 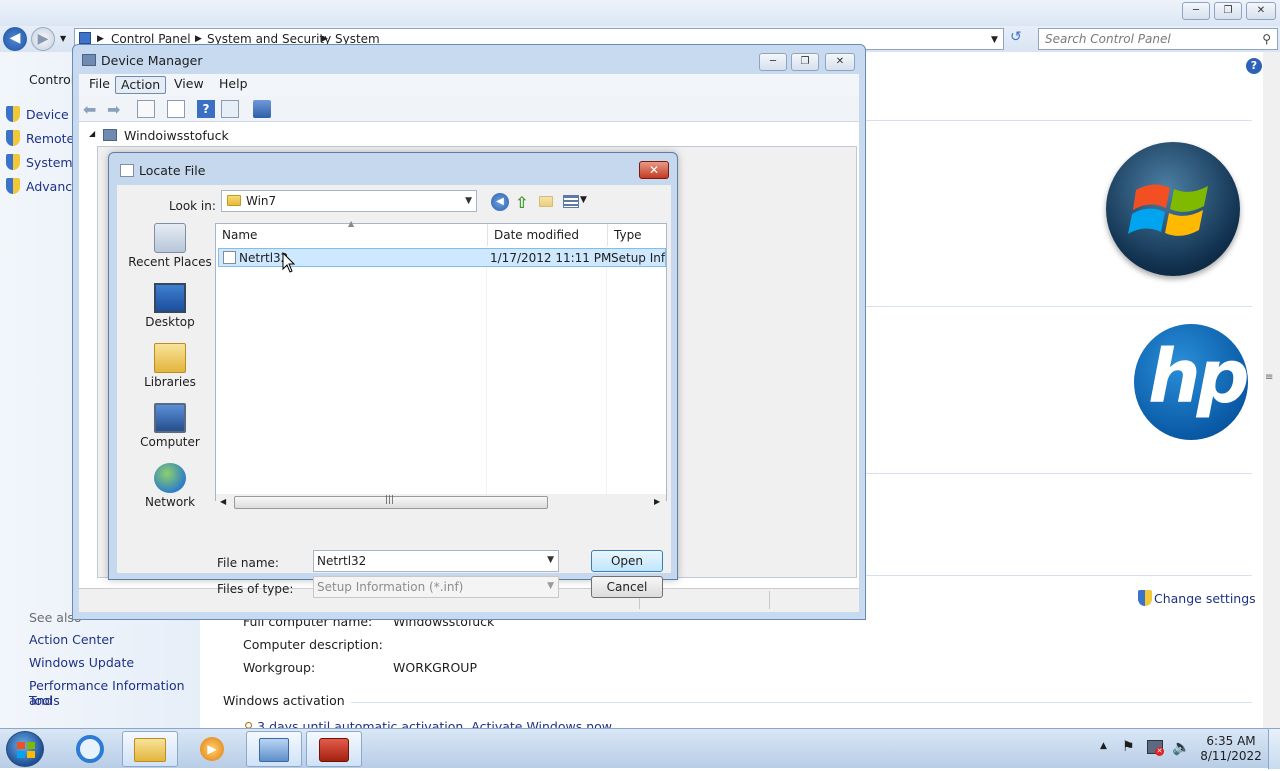 What do you see at coordinates (264, 258) in the screenshot?
I see `file-name-cell: Netrtl32` at bounding box center [264, 258].